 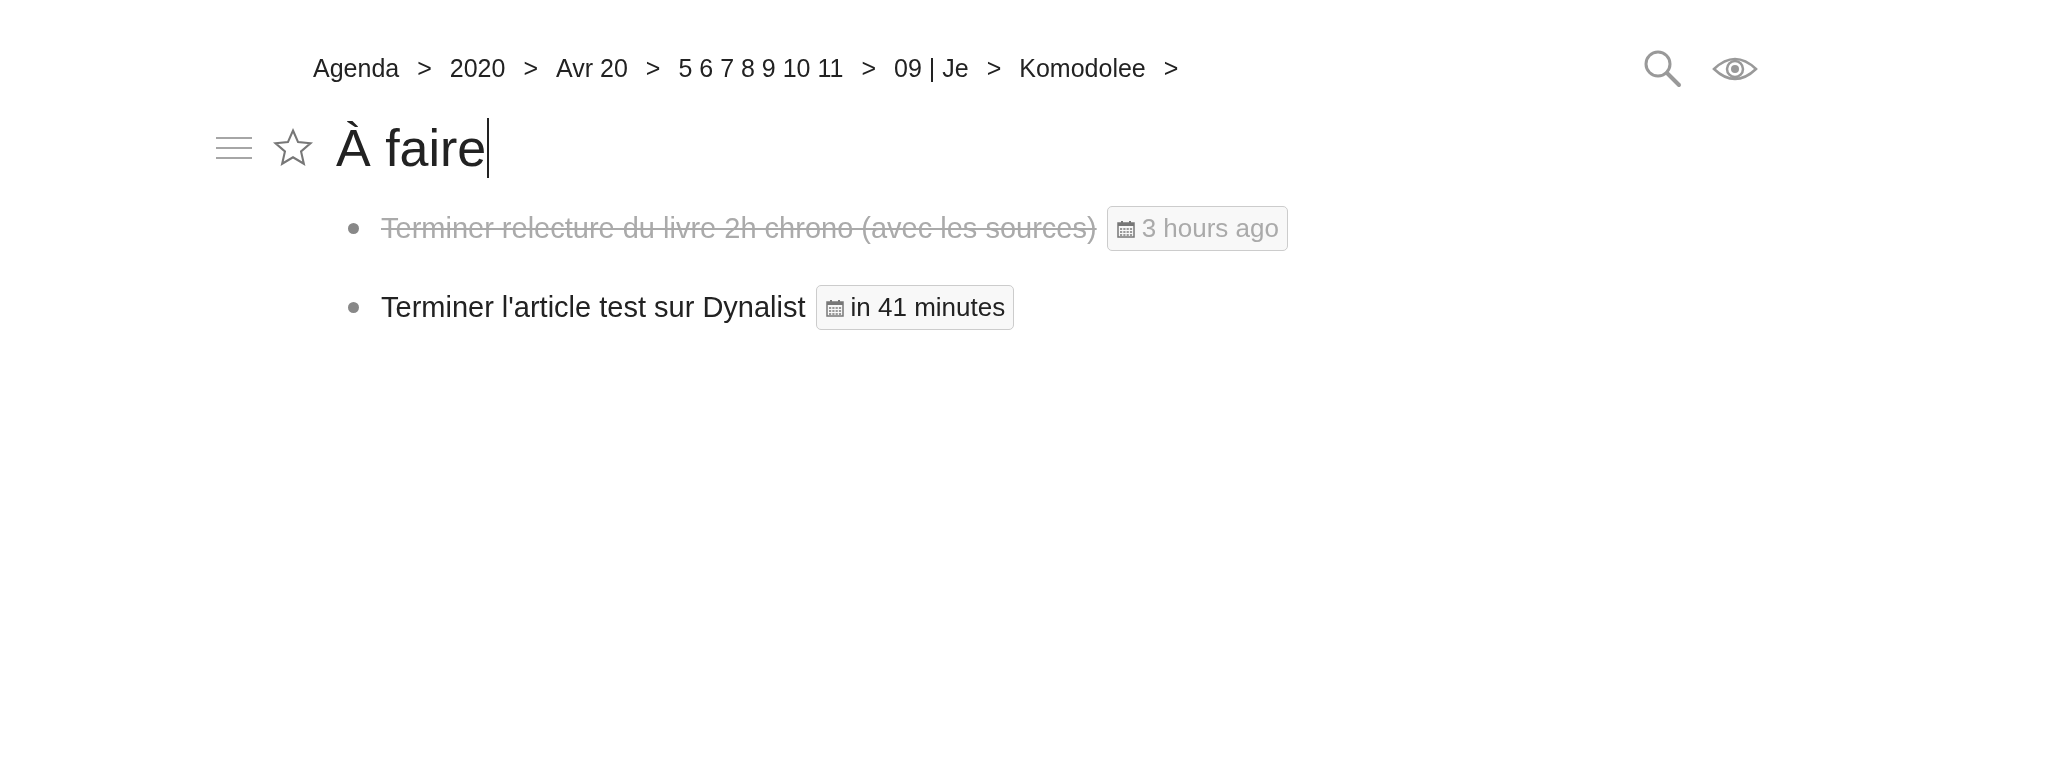 I want to click on search-icon, so click(x=1663, y=69).